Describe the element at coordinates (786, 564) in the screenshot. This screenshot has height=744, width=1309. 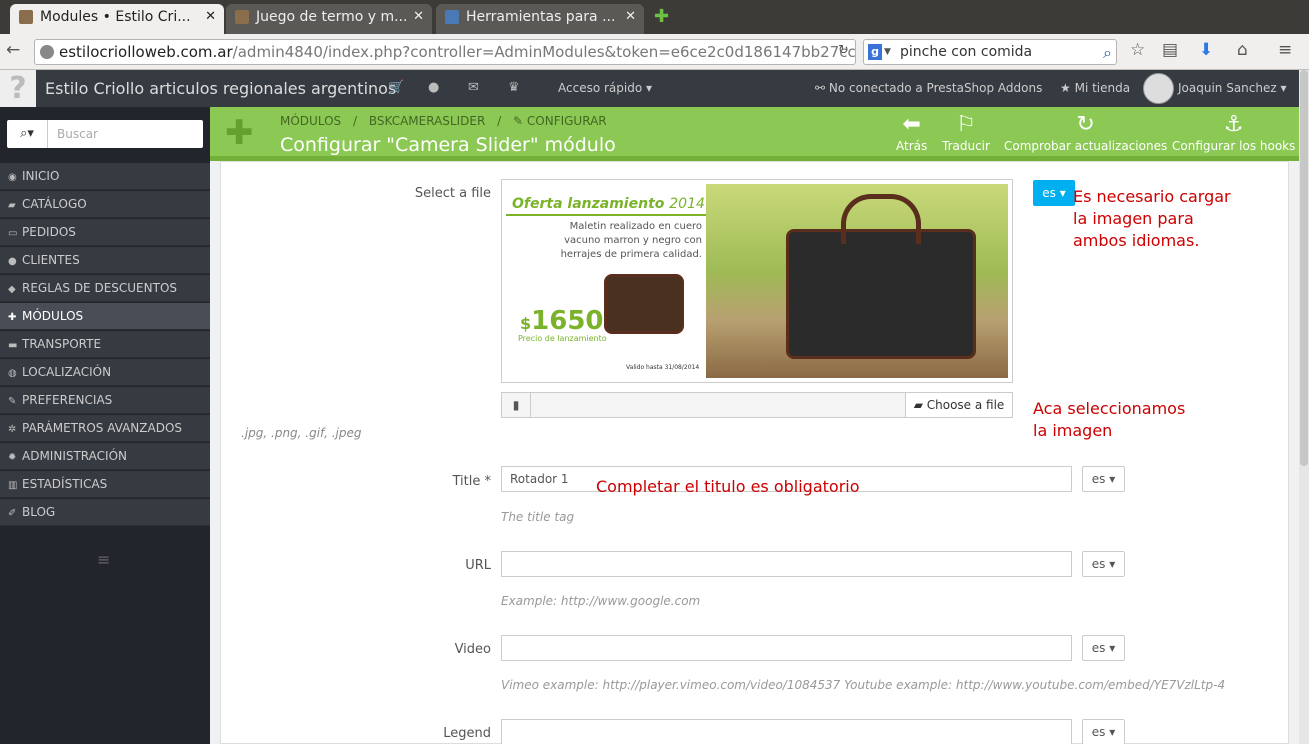
I see `url-input` at that location.